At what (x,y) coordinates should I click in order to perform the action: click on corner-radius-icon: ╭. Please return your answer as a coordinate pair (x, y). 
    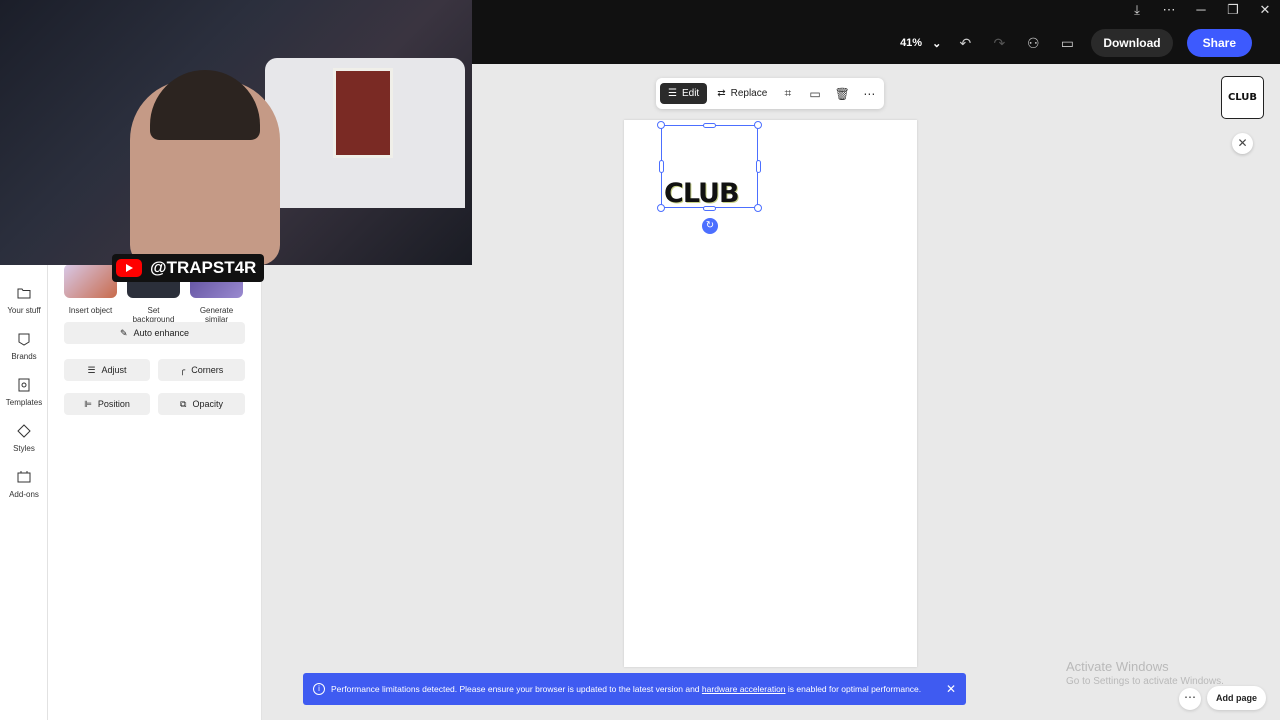
    Looking at the image, I should click on (182, 369).